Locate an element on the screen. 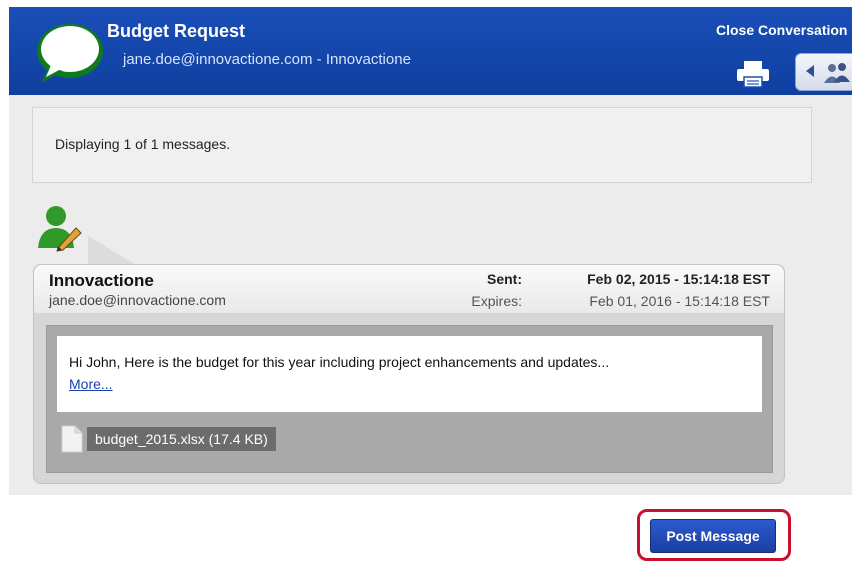 The height and width of the screenshot is (563, 852). participants-button is located at coordinates (823, 72).